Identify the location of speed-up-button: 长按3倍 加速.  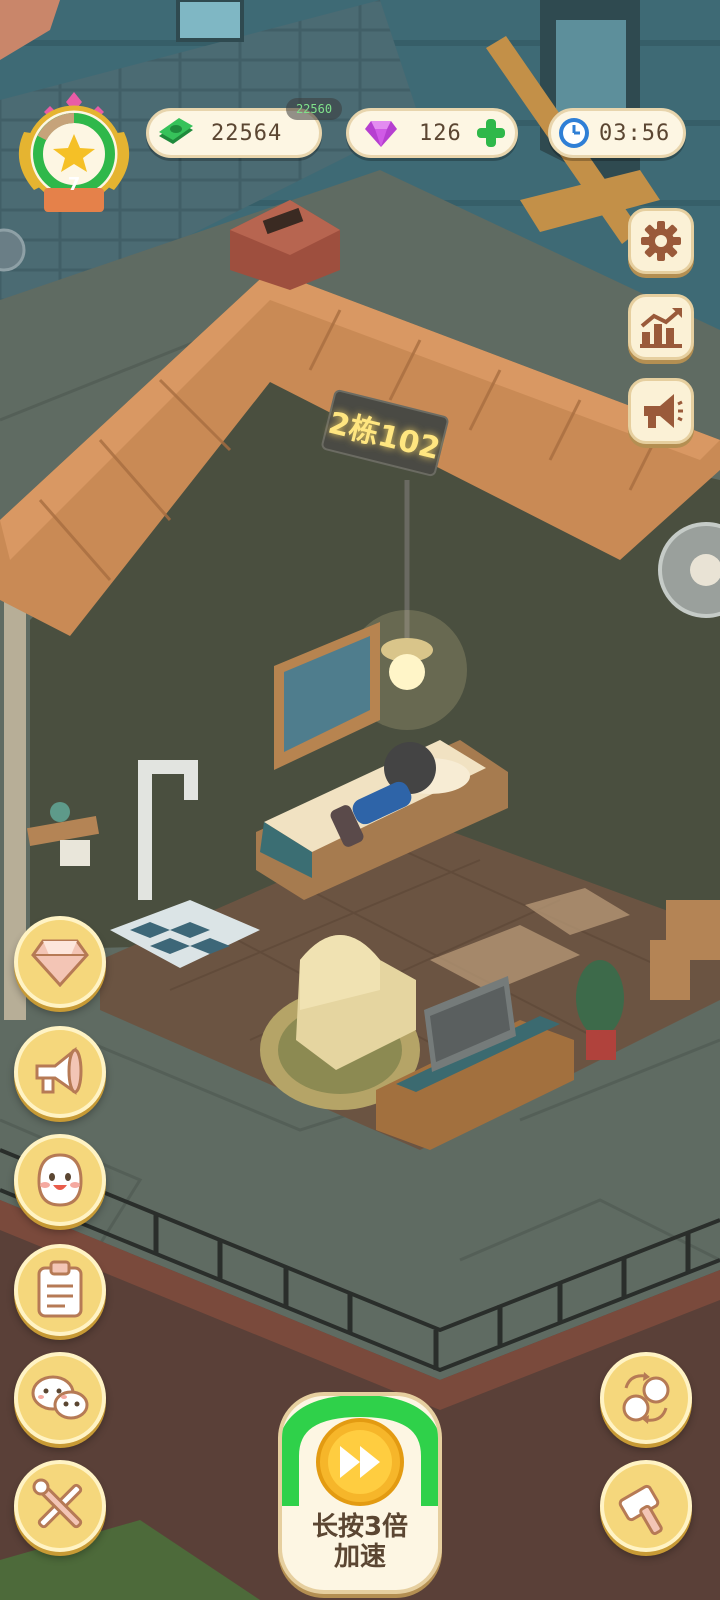
(360, 1493).